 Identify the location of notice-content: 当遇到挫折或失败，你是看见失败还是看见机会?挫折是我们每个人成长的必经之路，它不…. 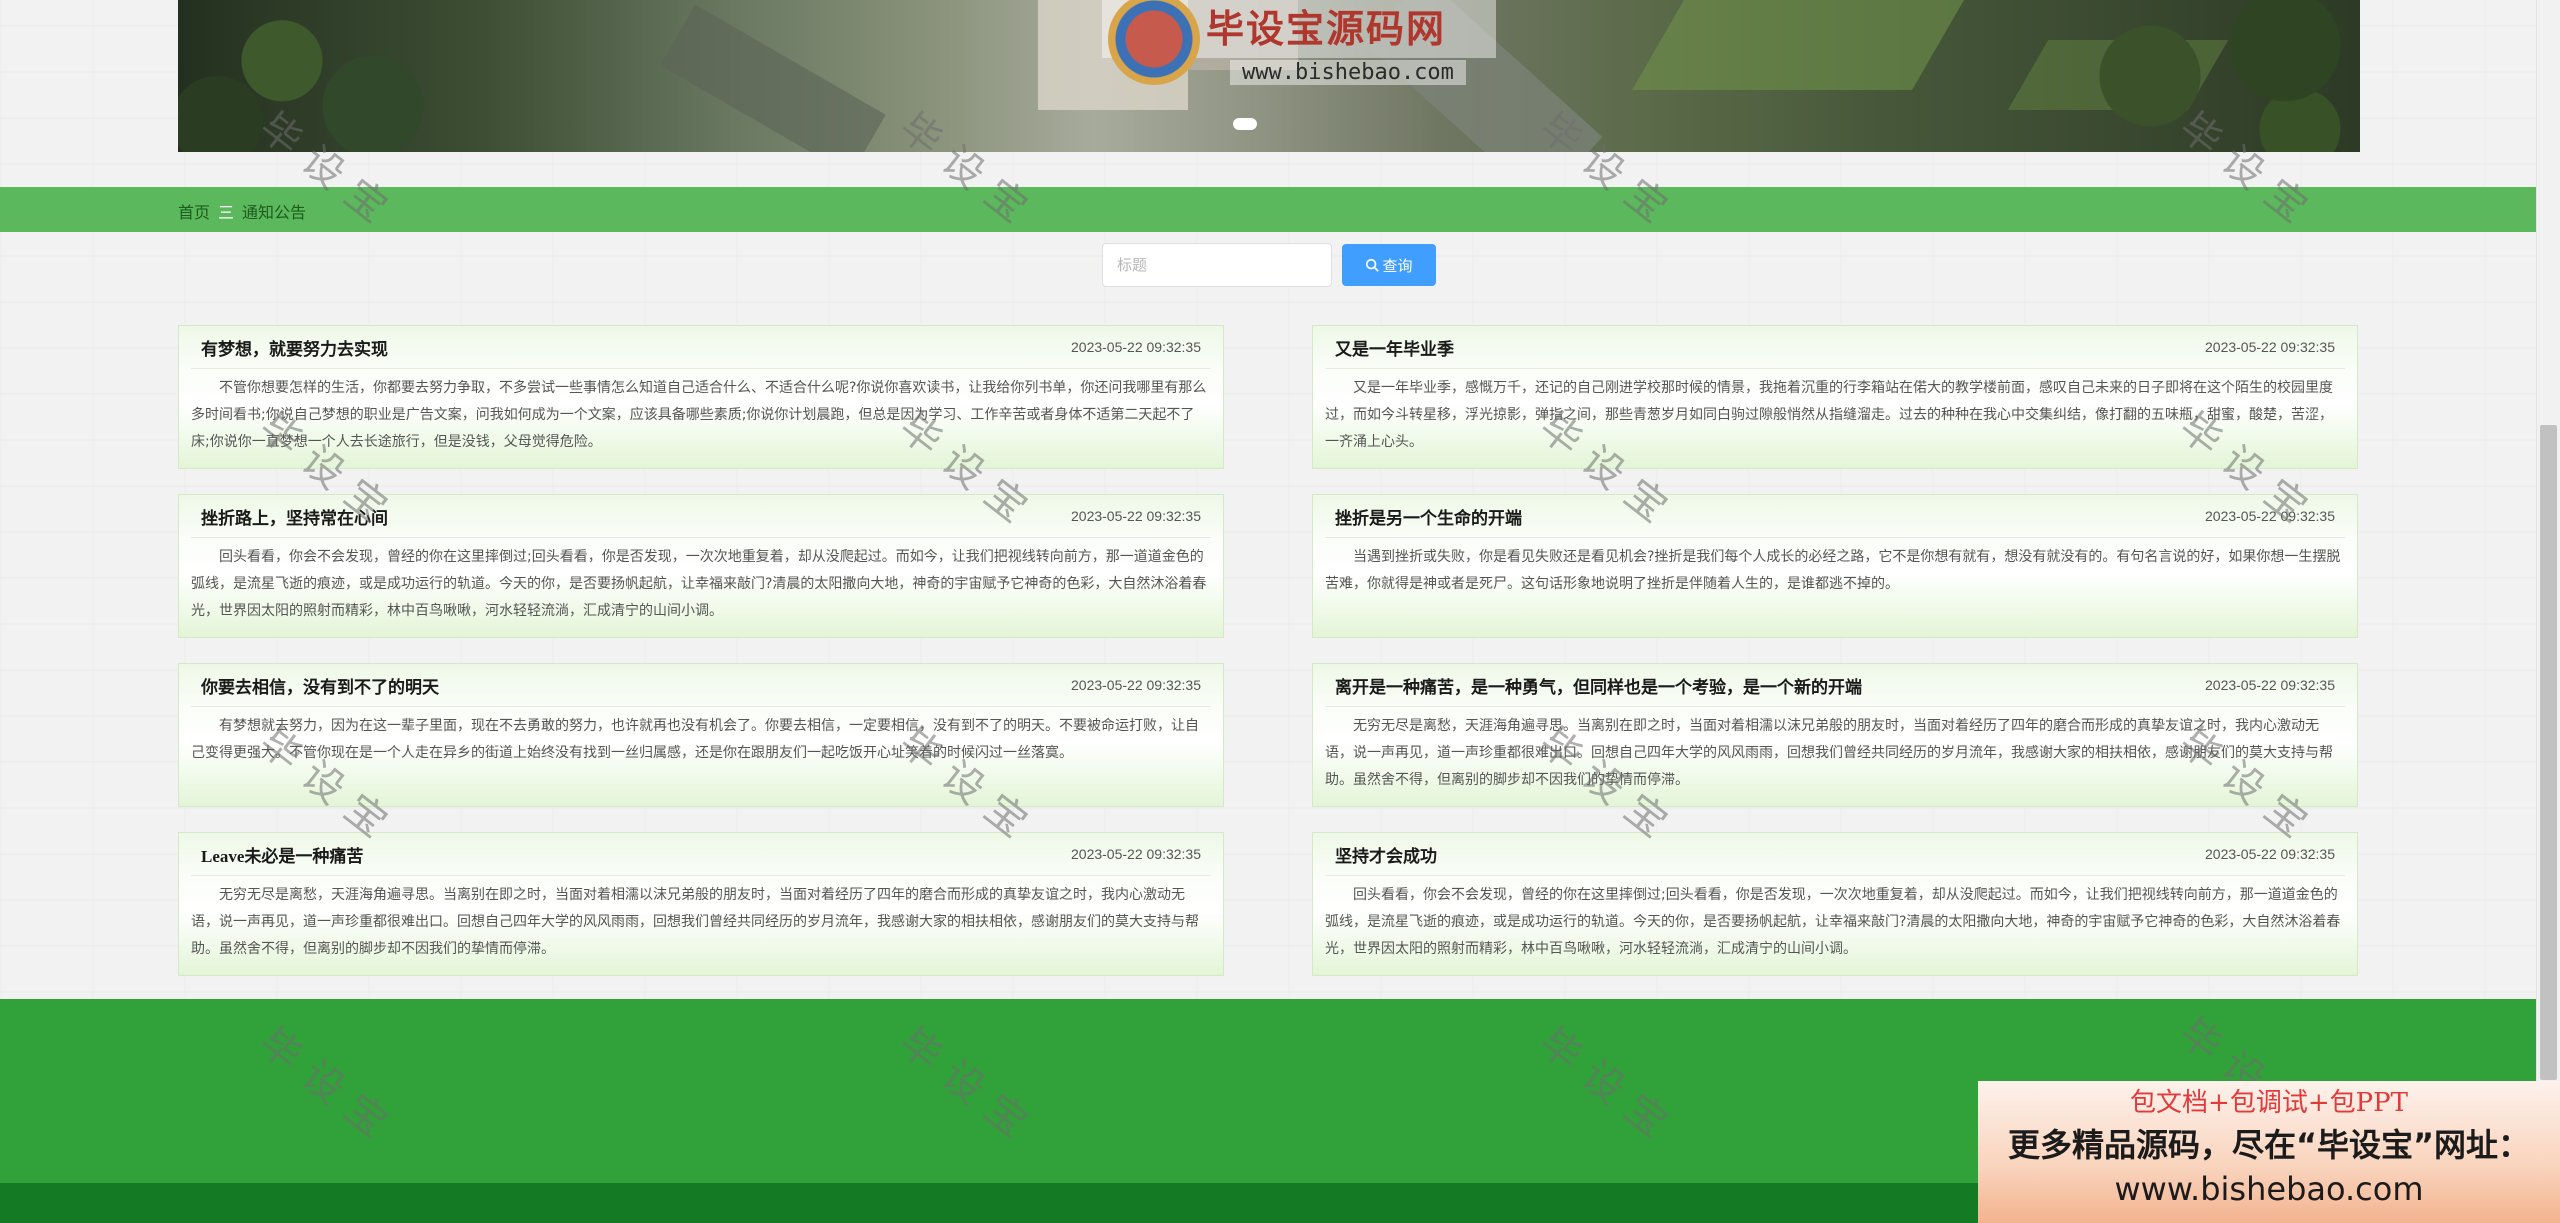
(1833, 570).